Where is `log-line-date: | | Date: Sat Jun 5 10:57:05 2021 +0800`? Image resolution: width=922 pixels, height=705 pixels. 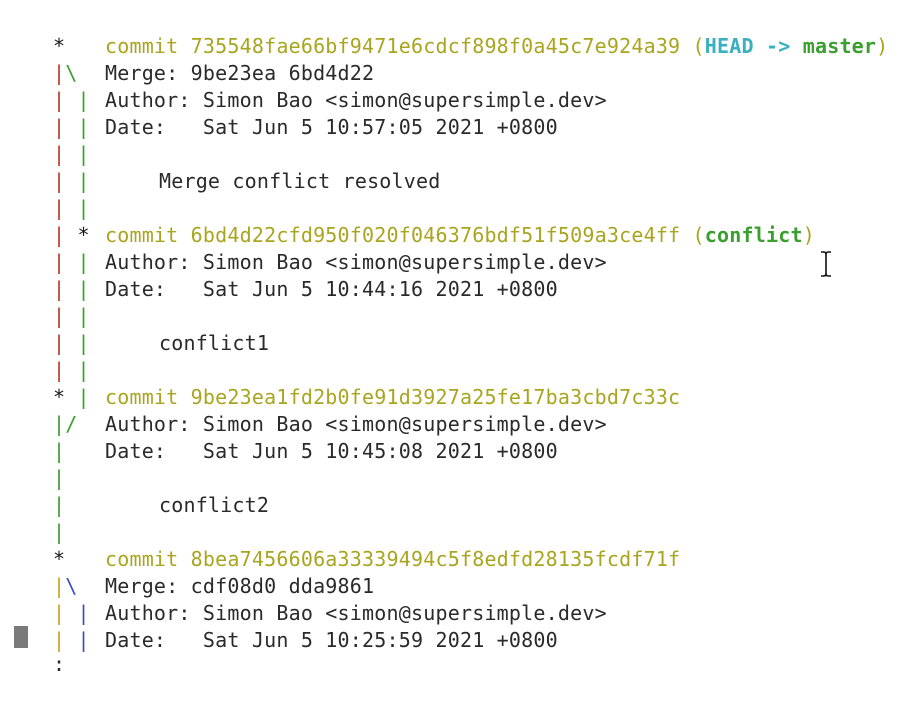
log-line-date: | | Date: Sat Jun 5 10:57:05 2021 +0800 is located at coordinates (305, 127).